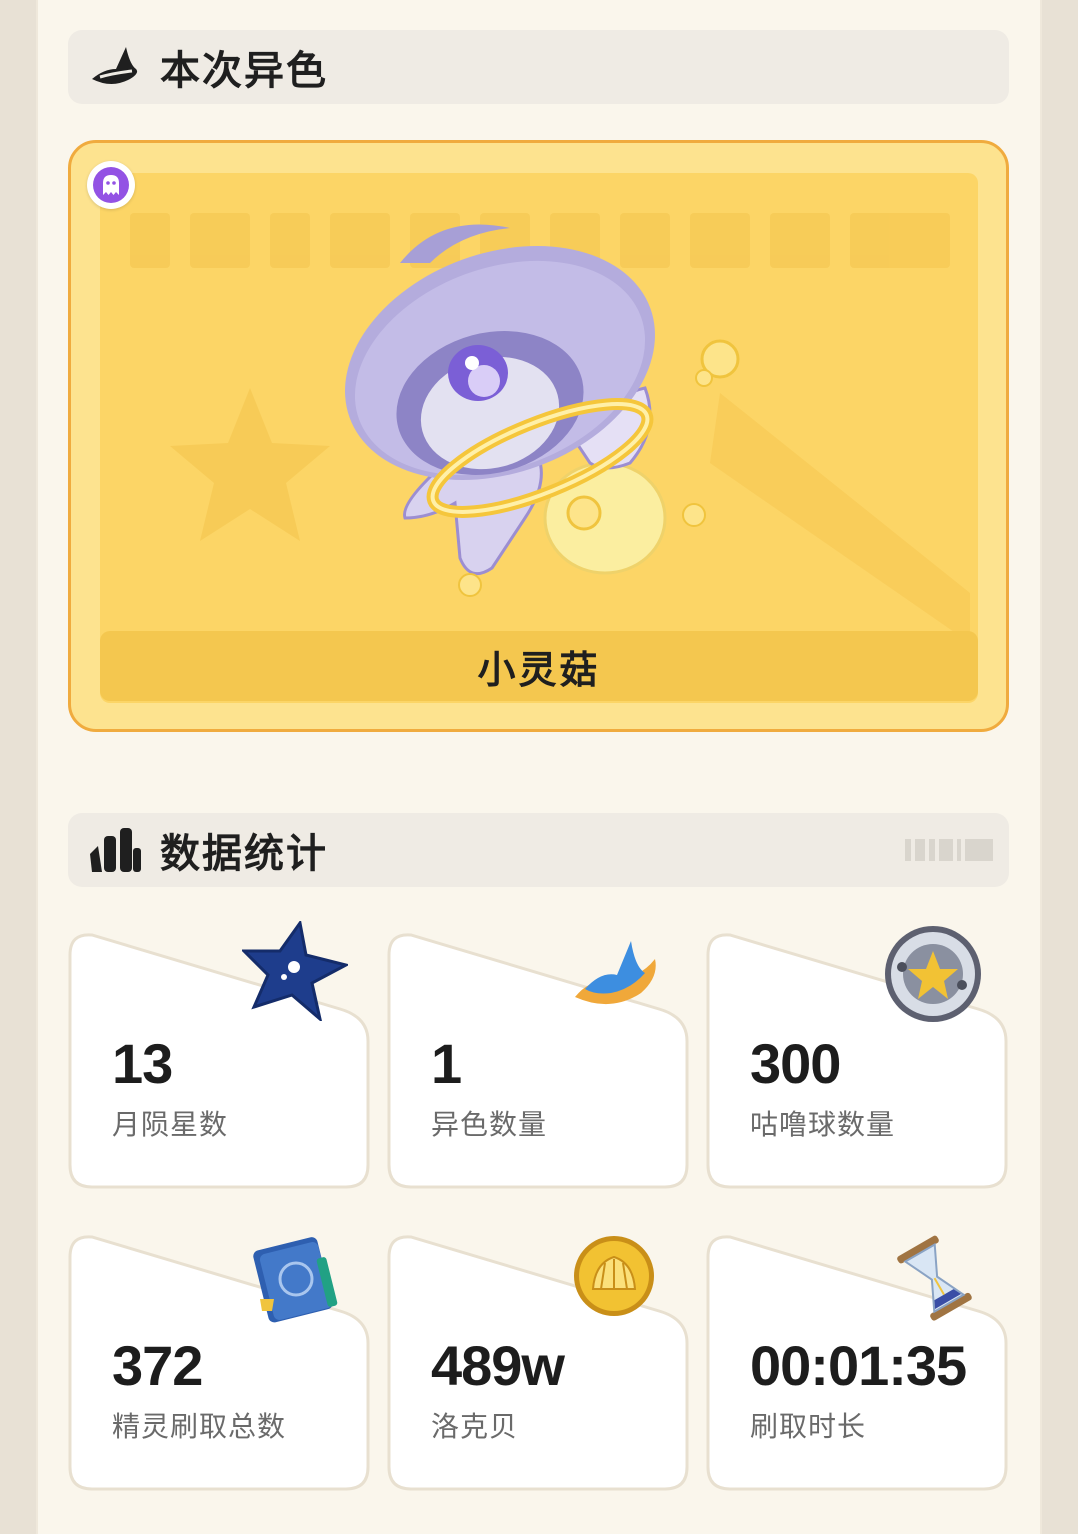  What do you see at coordinates (142, 1063) in the screenshot?
I see `stat-value: 13` at bounding box center [142, 1063].